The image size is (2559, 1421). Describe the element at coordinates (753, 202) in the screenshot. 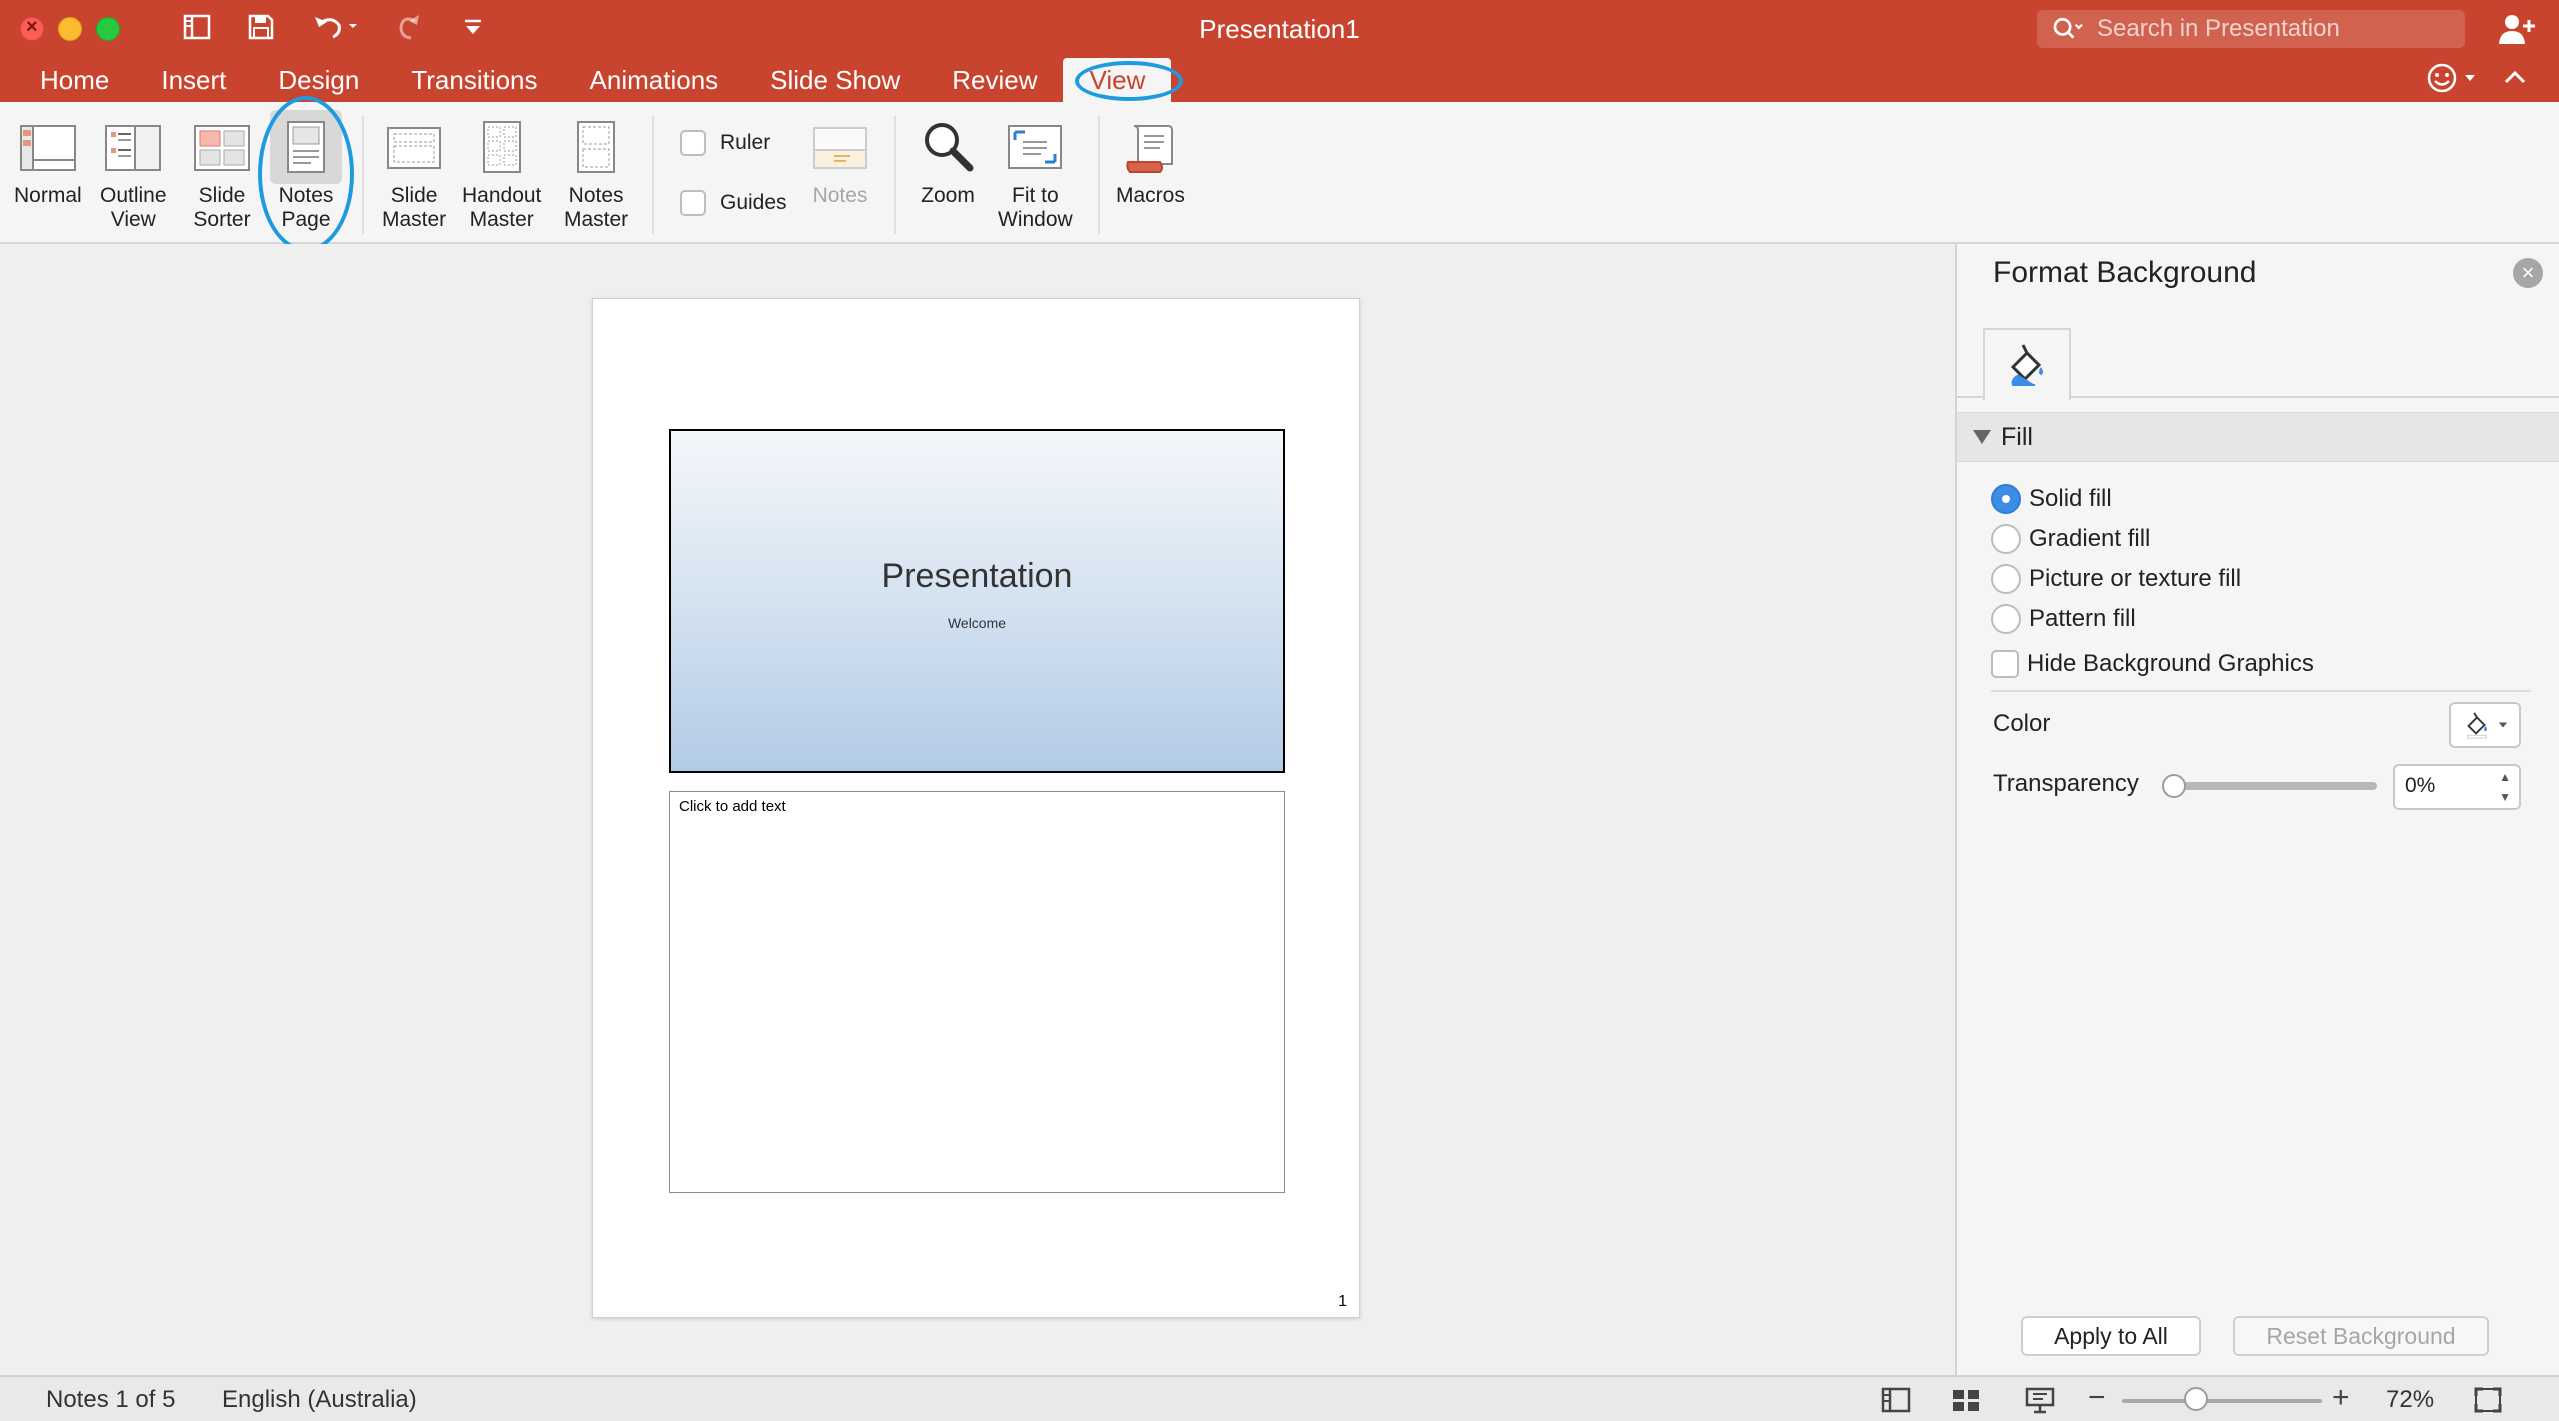

I see `guides-label: Guides` at that location.